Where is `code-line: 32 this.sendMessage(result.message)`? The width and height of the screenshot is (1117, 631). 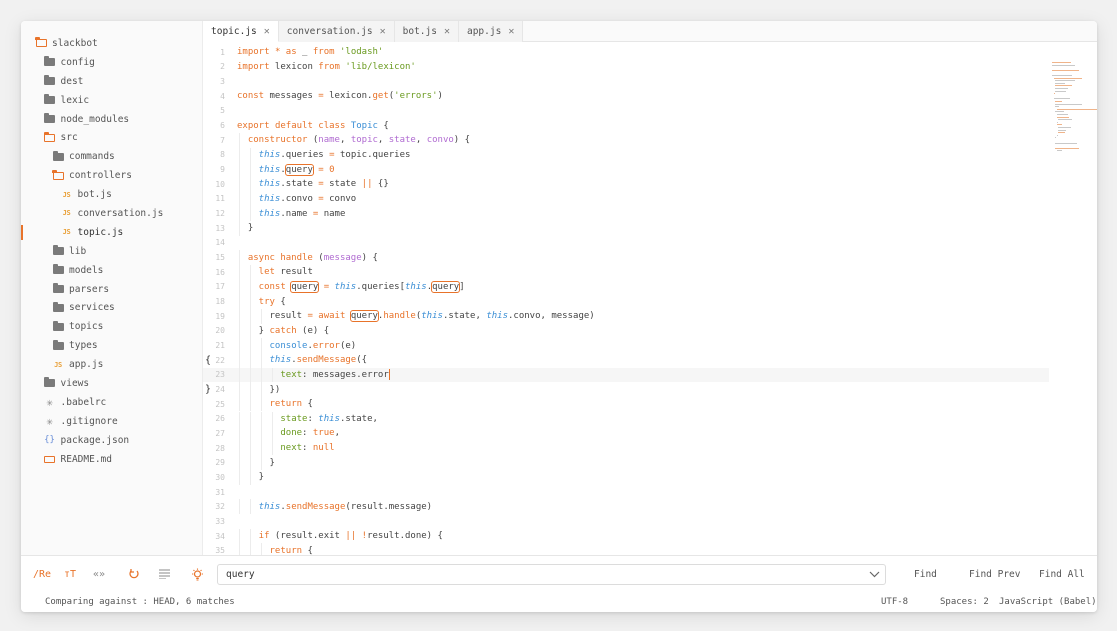
code-line: 32 this.sendMessage(result.message) is located at coordinates (626, 507).